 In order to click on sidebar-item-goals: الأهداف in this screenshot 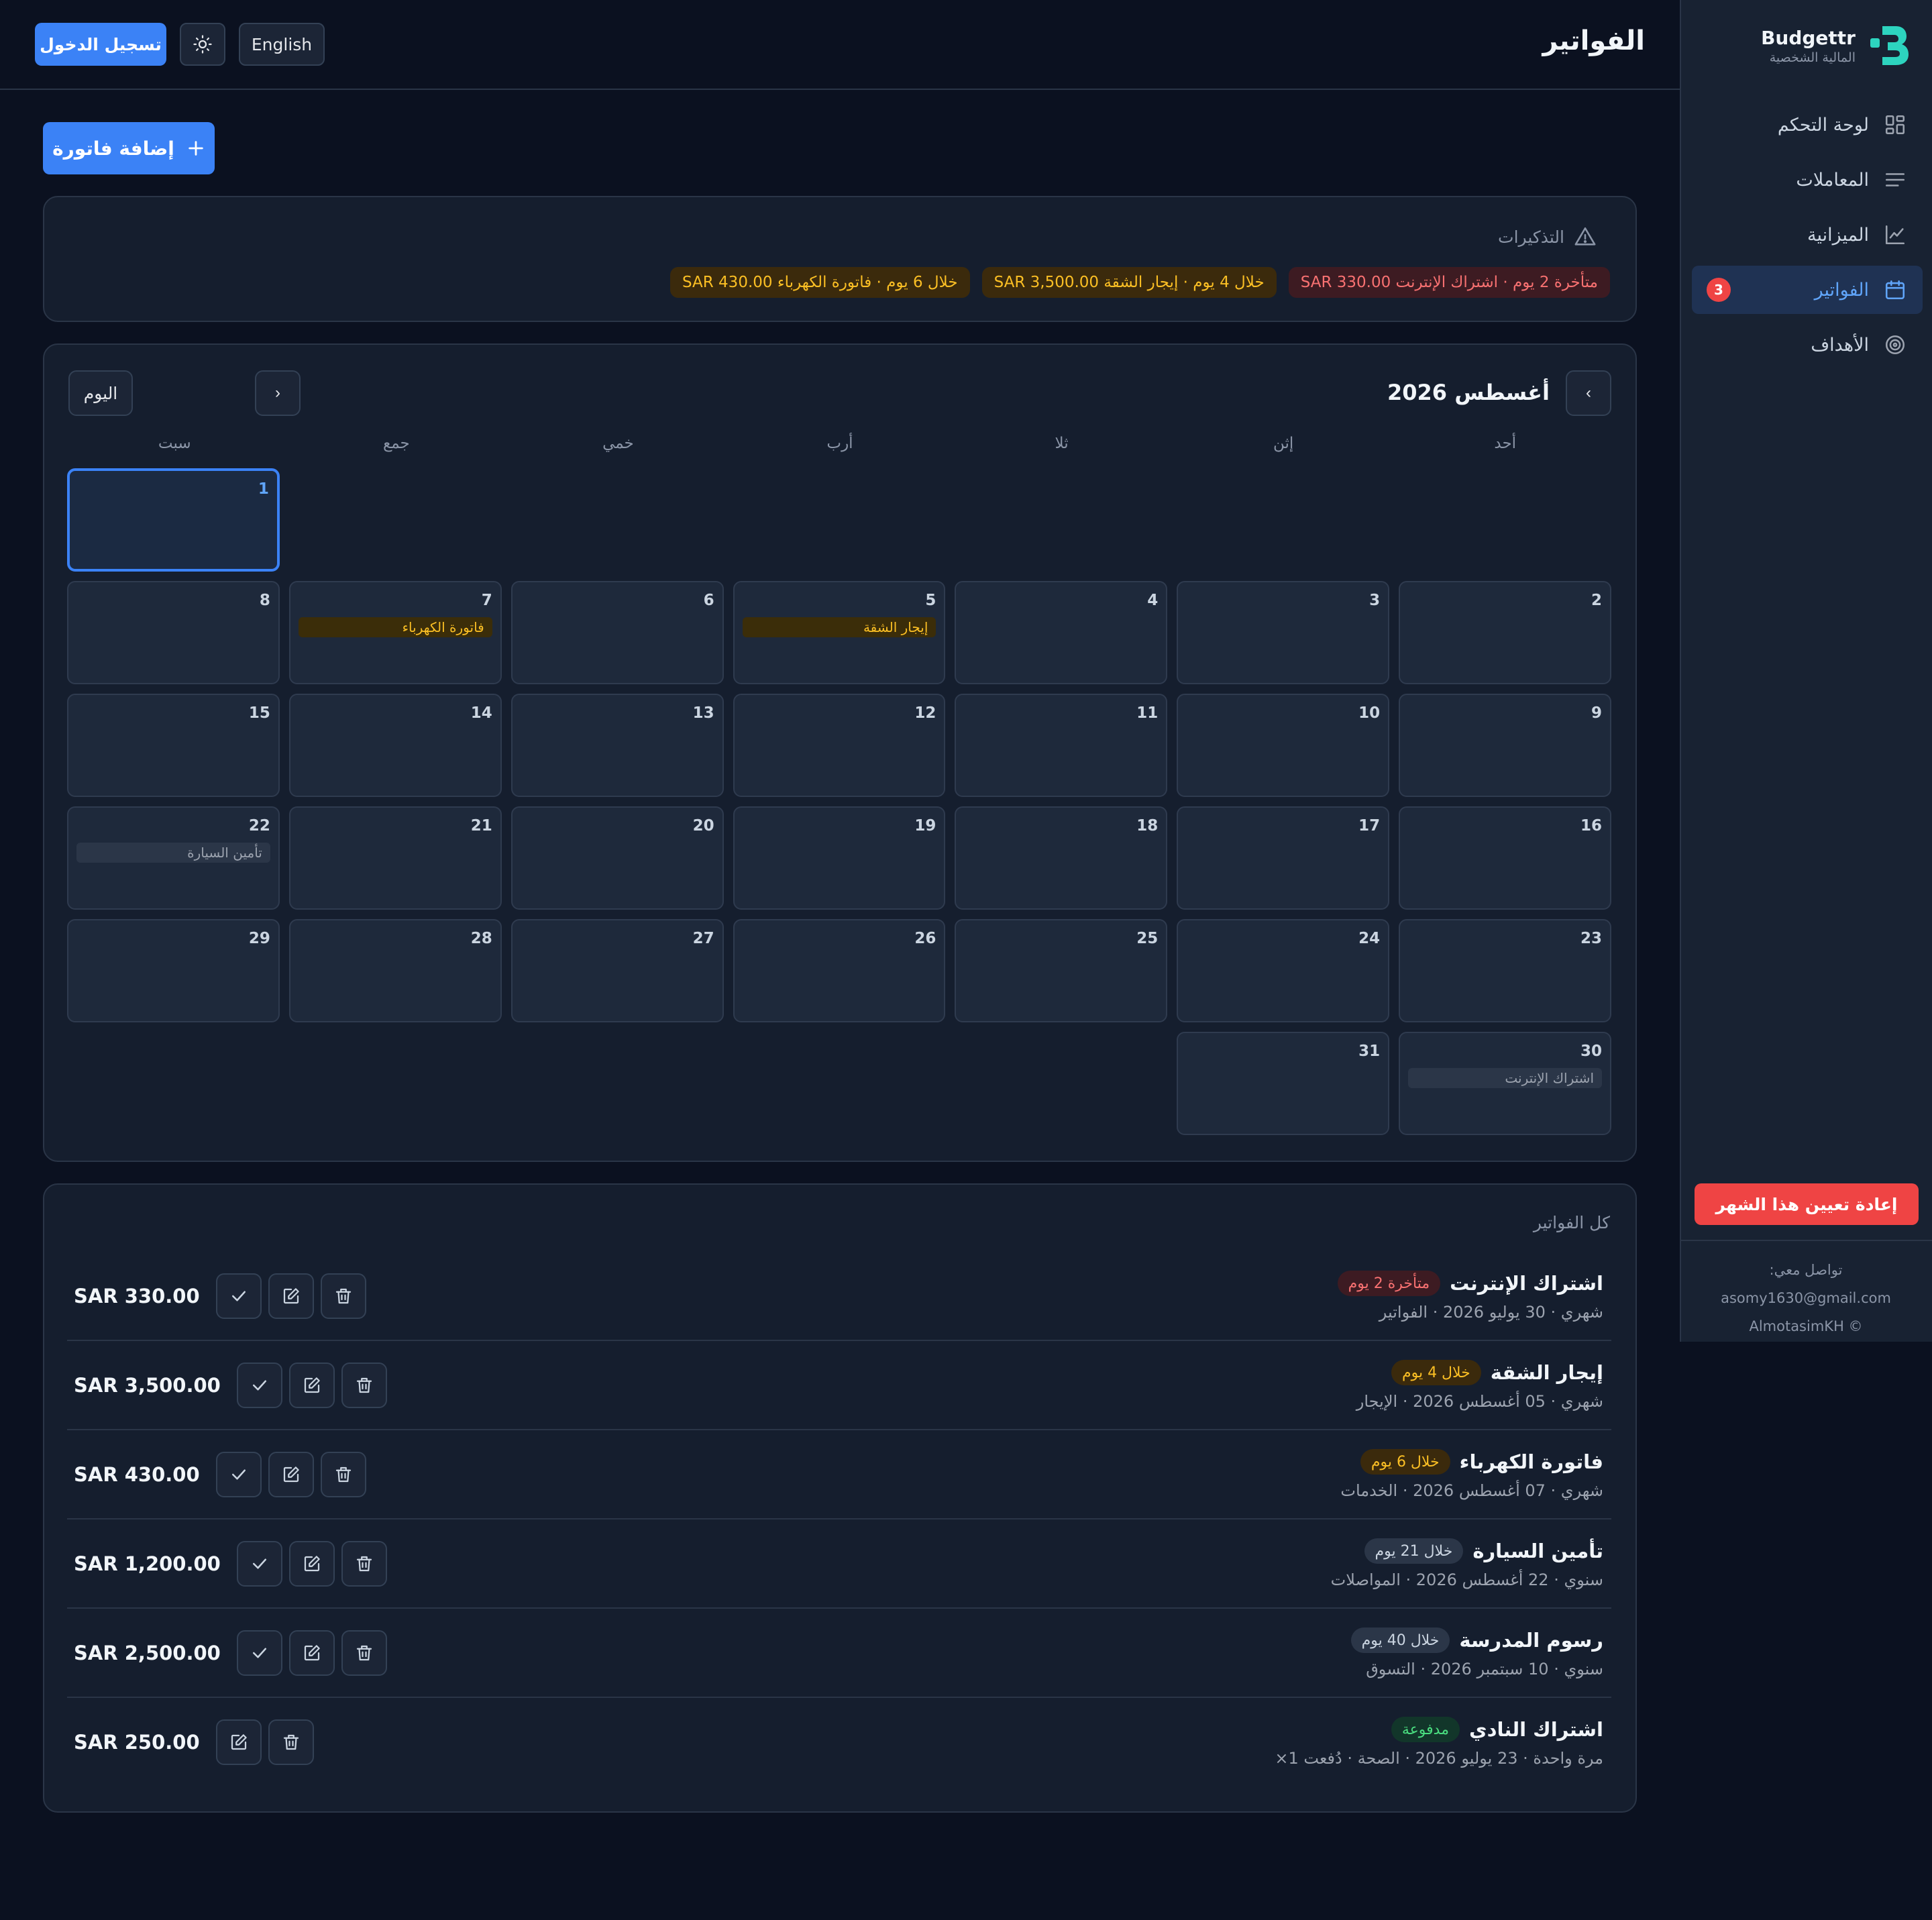, I will do `click(1807, 345)`.